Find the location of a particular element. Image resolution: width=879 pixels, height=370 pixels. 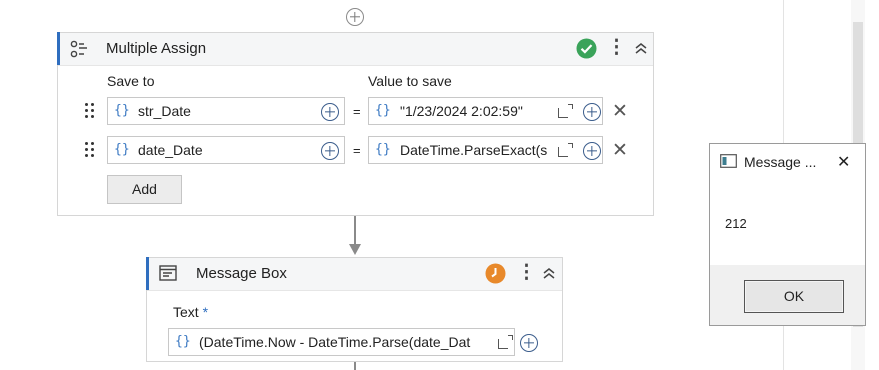

value-field: {} DateTime.ParseExact(s is located at coordinates (485, 150).